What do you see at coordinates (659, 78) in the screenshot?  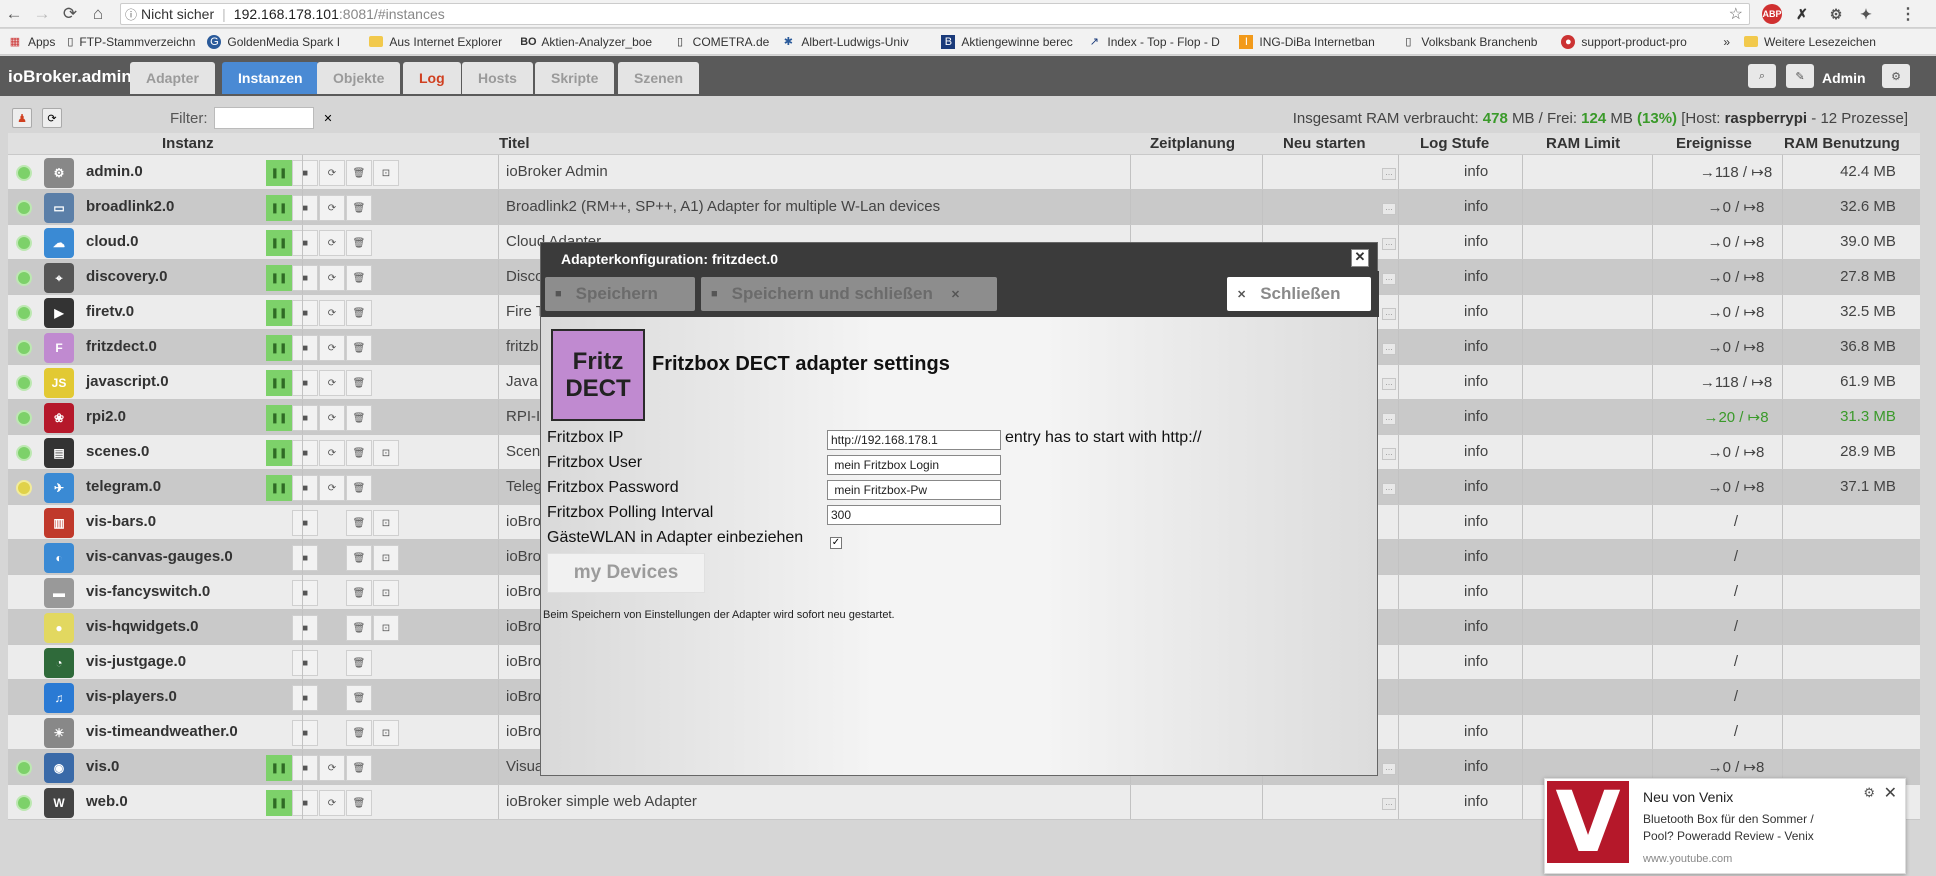 I see `tab-szenen: Szenen` at bounding box center [659, 78].